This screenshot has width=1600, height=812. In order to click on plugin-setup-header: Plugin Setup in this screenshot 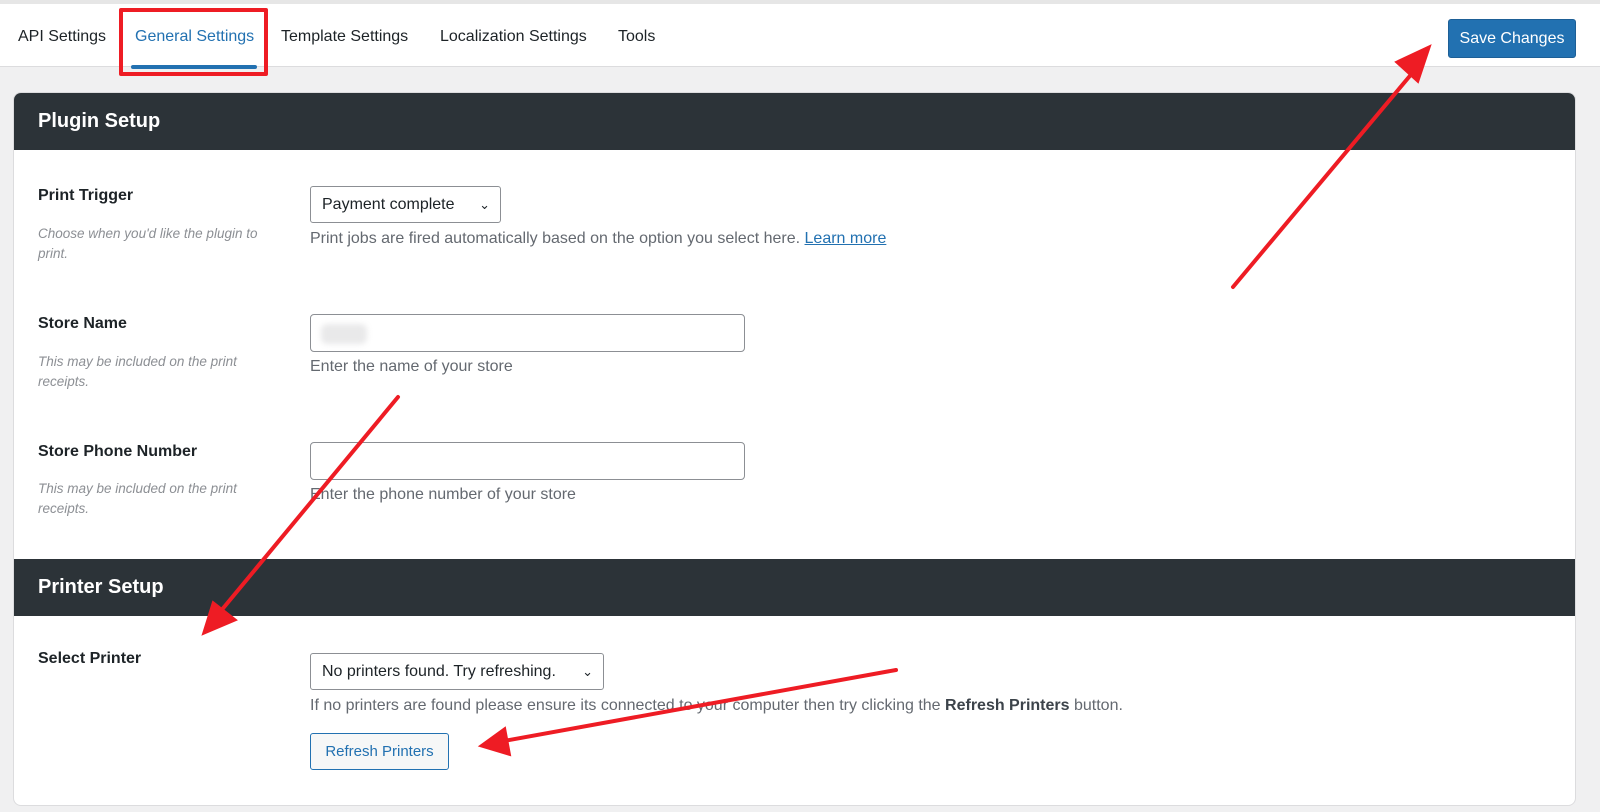, I will do `click(794, 121)`.